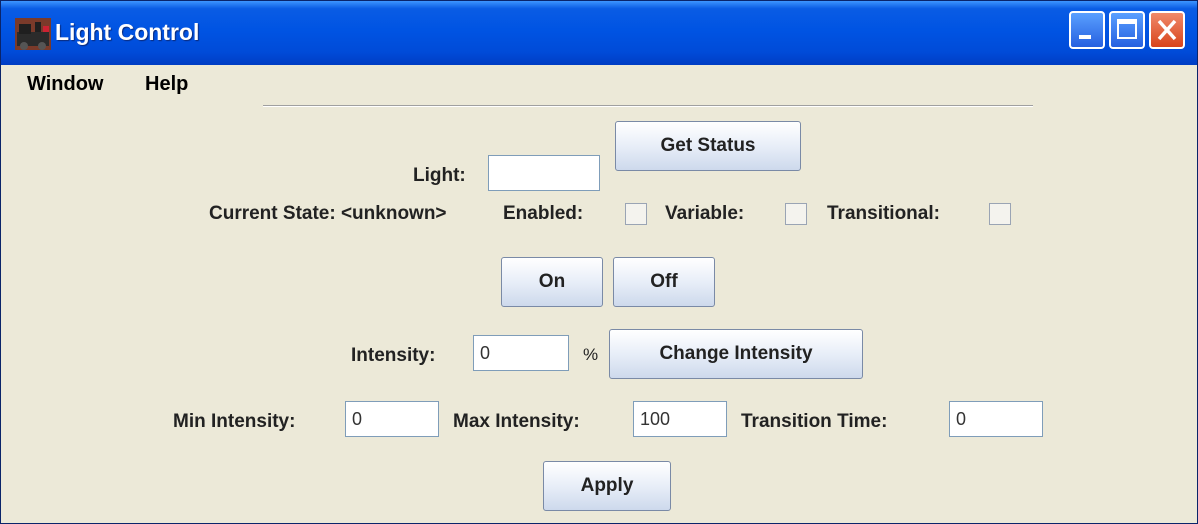 This screenshot has height=524, width=1198. Describe the element at coordinates (607, 486) in the screenshot. I see `apply-button: Apply` at that location.